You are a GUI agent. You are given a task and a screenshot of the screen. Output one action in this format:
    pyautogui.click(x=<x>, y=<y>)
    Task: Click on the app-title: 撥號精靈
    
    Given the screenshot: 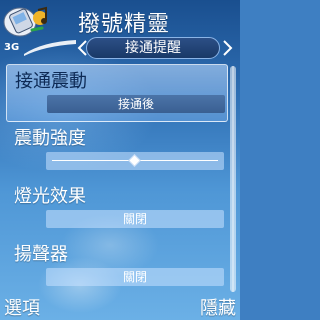 What is the action you would take?
    pyautogui.click(x=124, y=24)
    